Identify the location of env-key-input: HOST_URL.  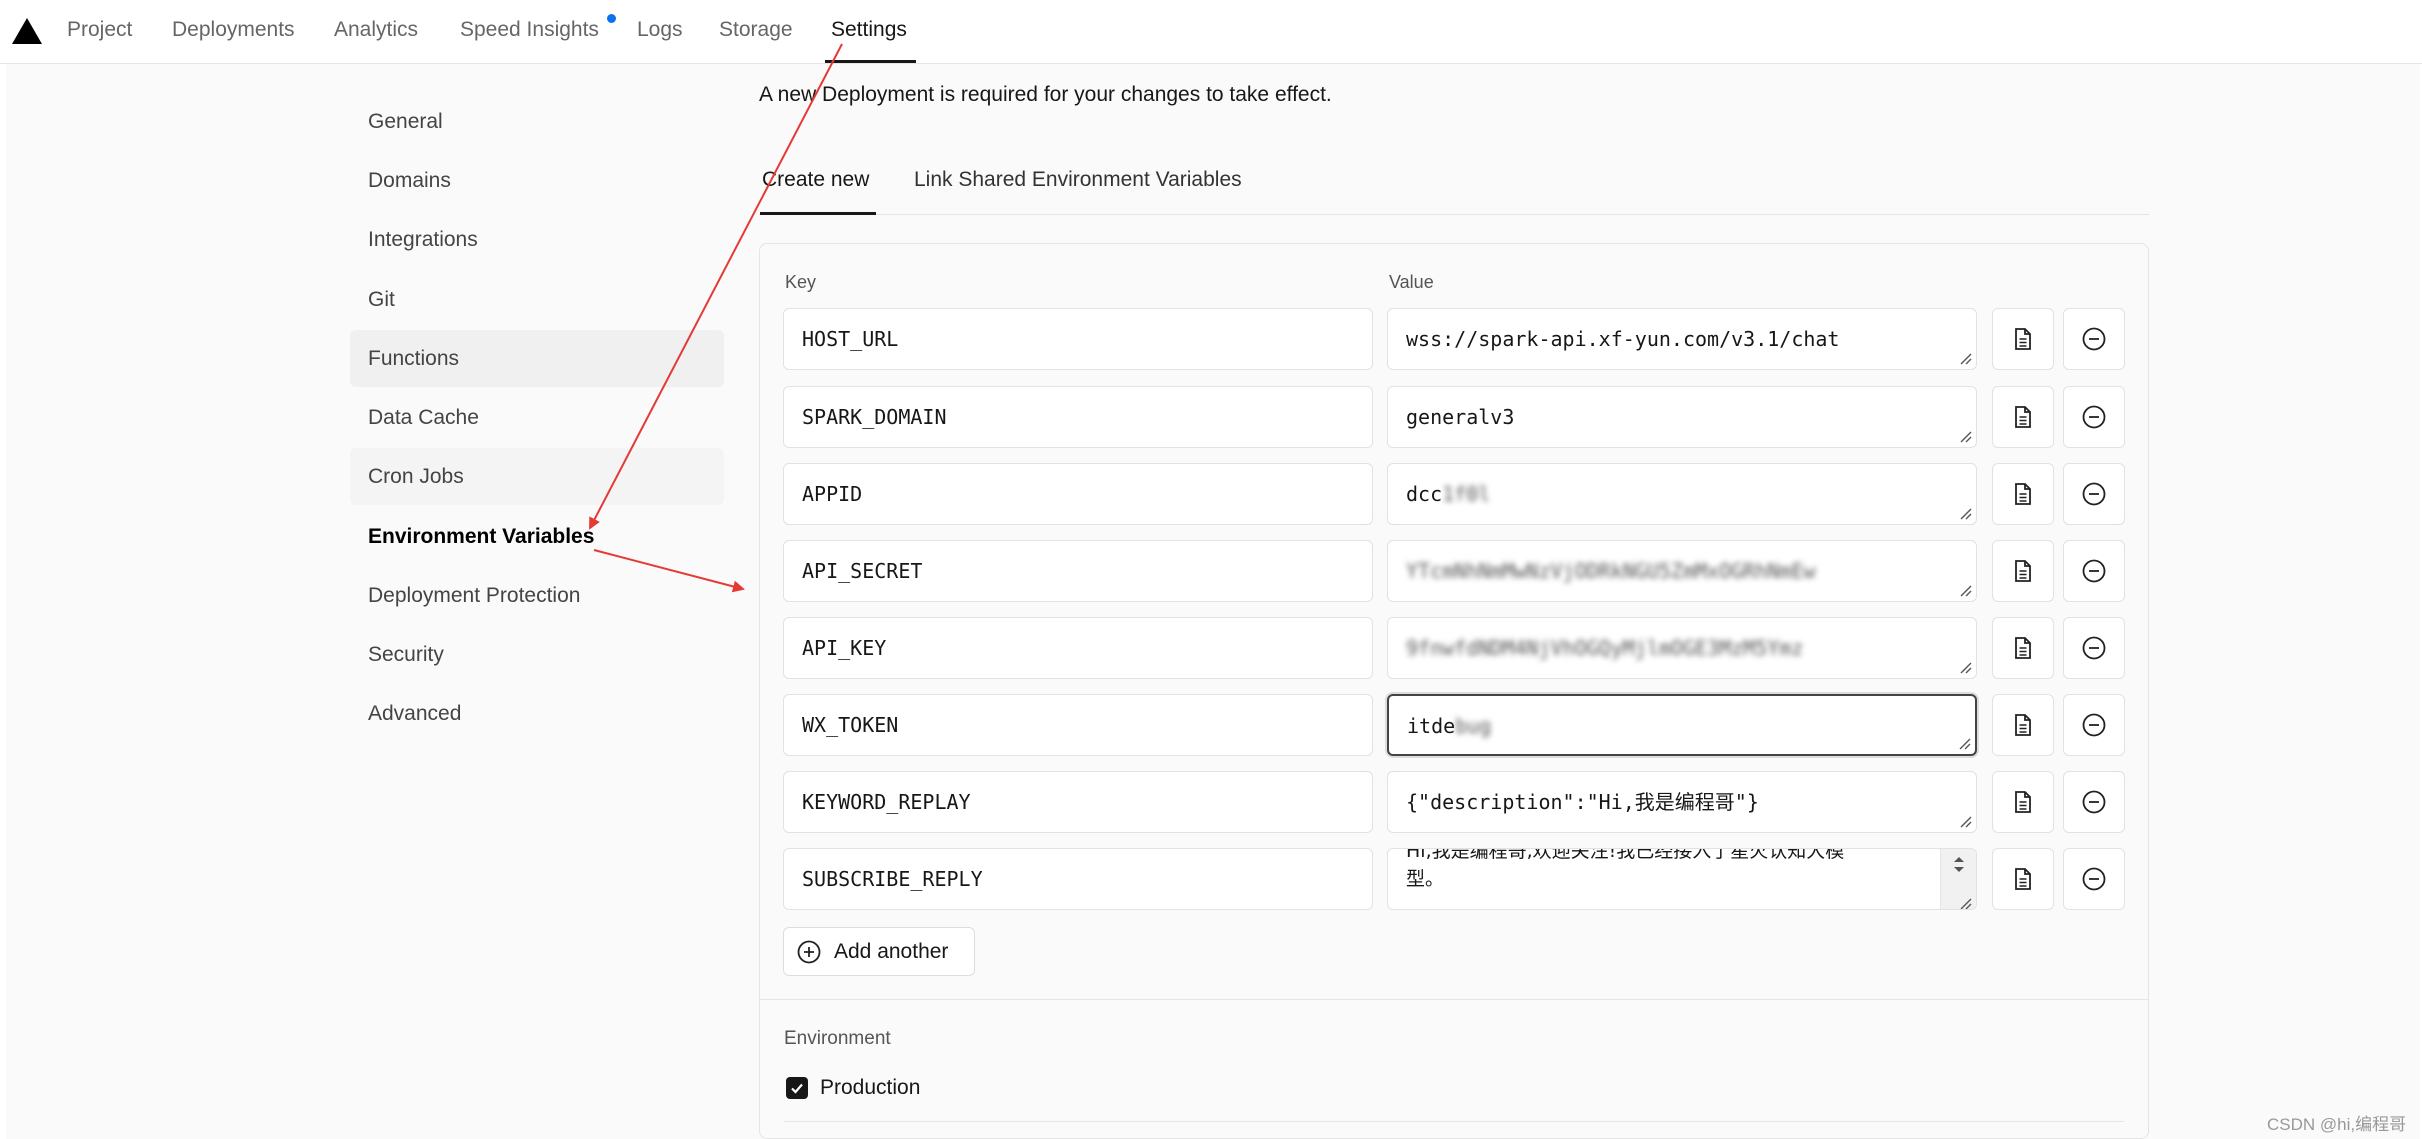
(1078, 339).